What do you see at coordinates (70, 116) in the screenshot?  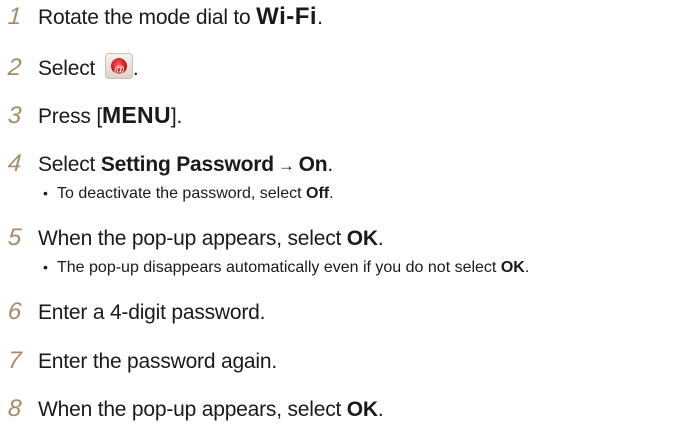 I see `step-text-part: Press [` at bounding box center [70, 116].